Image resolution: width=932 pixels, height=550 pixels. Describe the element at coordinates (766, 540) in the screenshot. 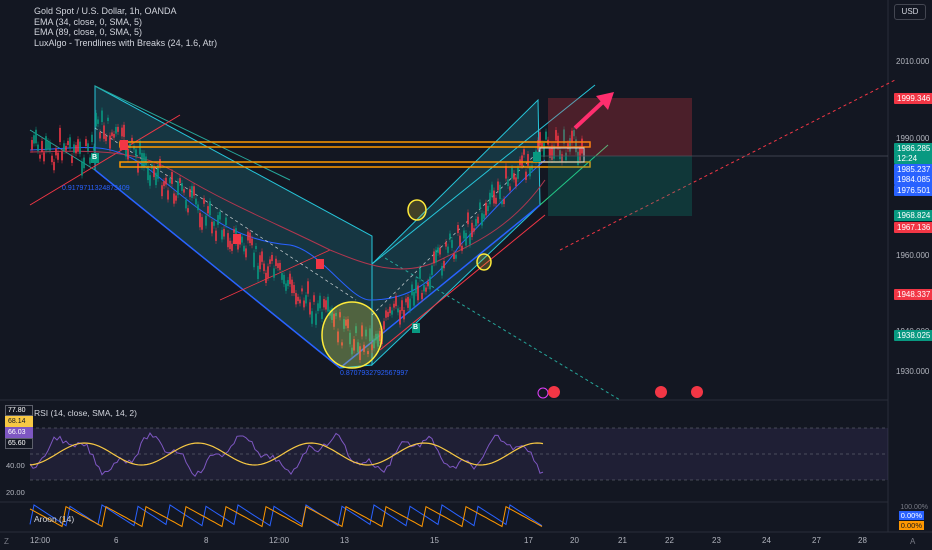

I see `time-tick: 24` at that location.